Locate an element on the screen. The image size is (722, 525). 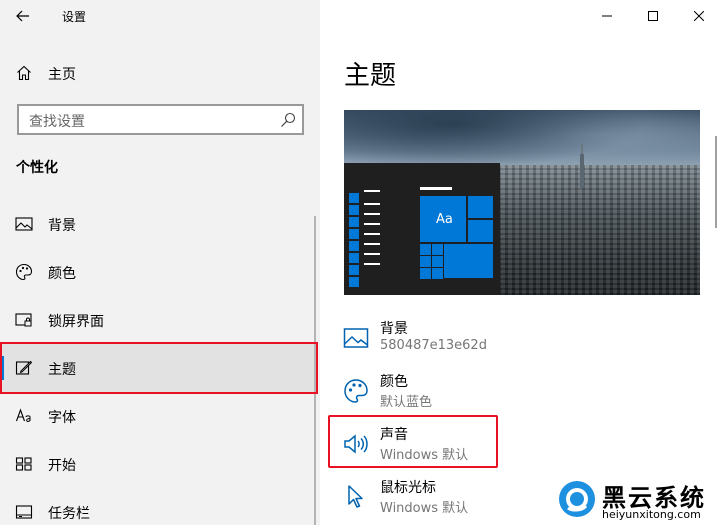
start-icon is located at coordinates (24, 464).